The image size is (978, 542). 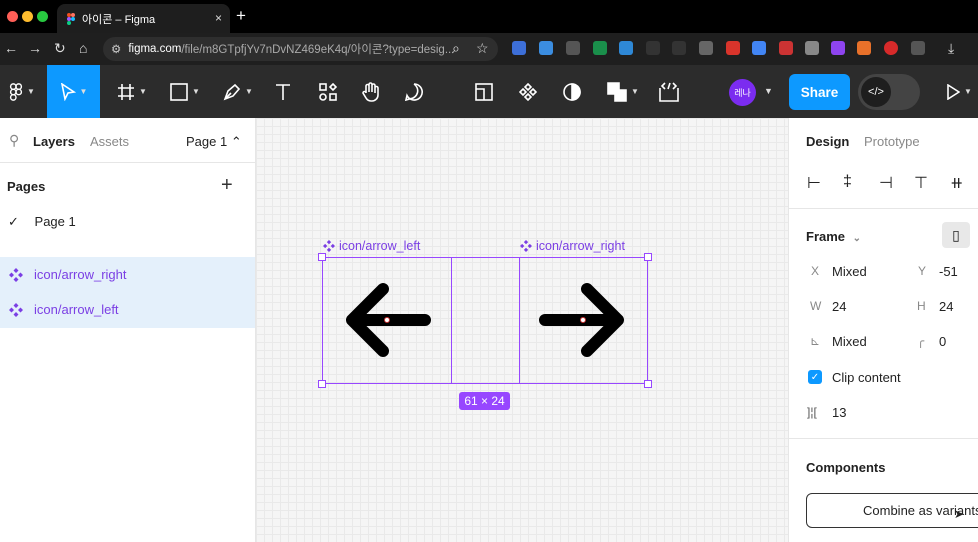 I want to click on page-selector: Page 1 ⌃, so click(x=214, y=142).